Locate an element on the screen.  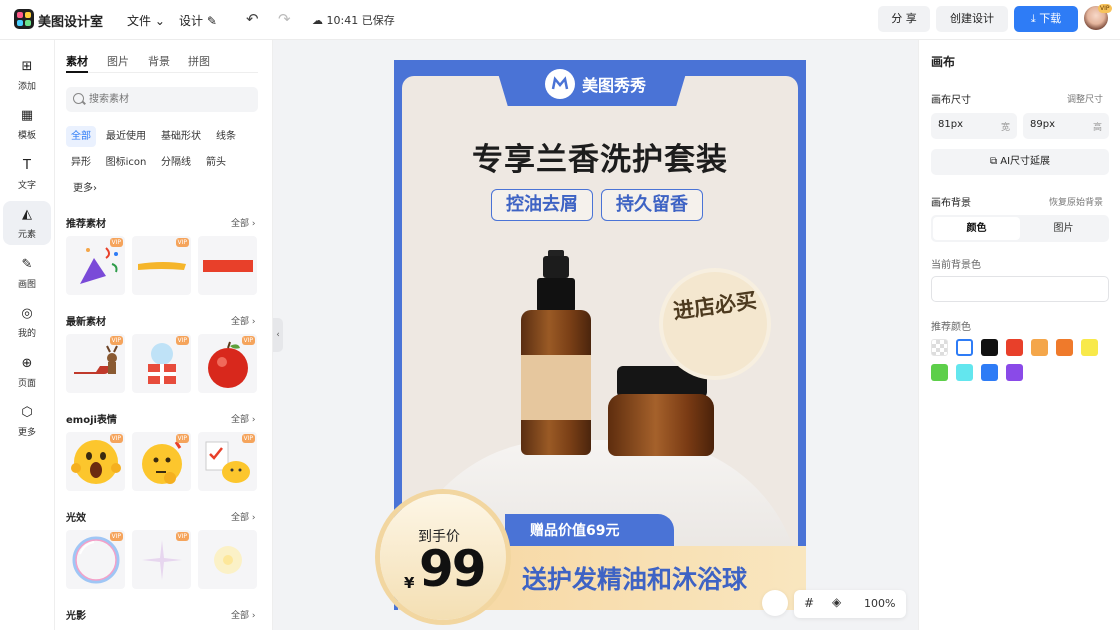
create-design-button: 创建设计 is located at coordinates (972, 19).